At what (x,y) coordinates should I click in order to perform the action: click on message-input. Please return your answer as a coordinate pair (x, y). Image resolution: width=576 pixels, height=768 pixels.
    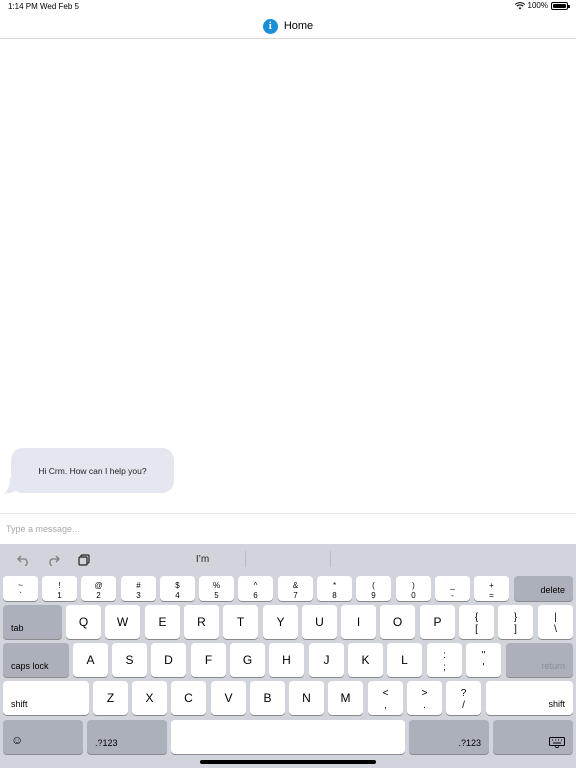
    Looking at the image, I should click on (288, 529).